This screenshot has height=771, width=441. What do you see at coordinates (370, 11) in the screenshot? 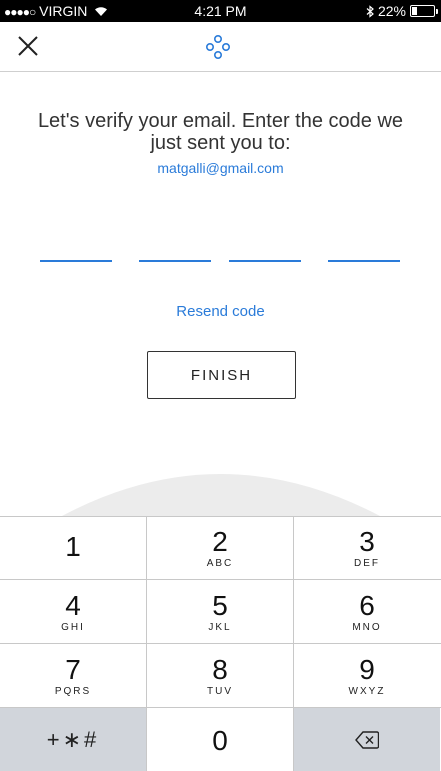
I see `bluetooth-icon` at bounding box center [370, 11].